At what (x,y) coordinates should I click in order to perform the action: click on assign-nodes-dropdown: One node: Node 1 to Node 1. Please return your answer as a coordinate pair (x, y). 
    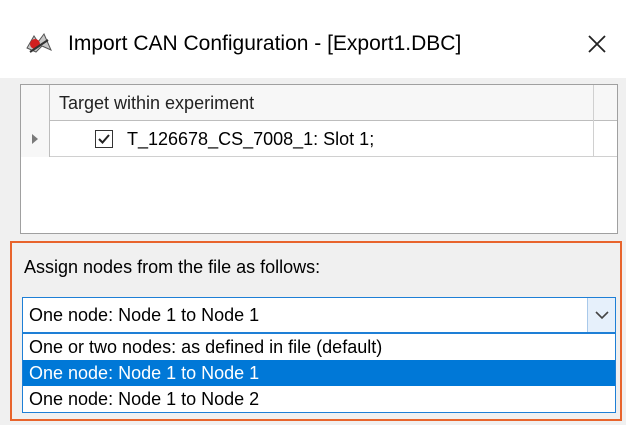
    Looking at the image, I should click on (319, 315).